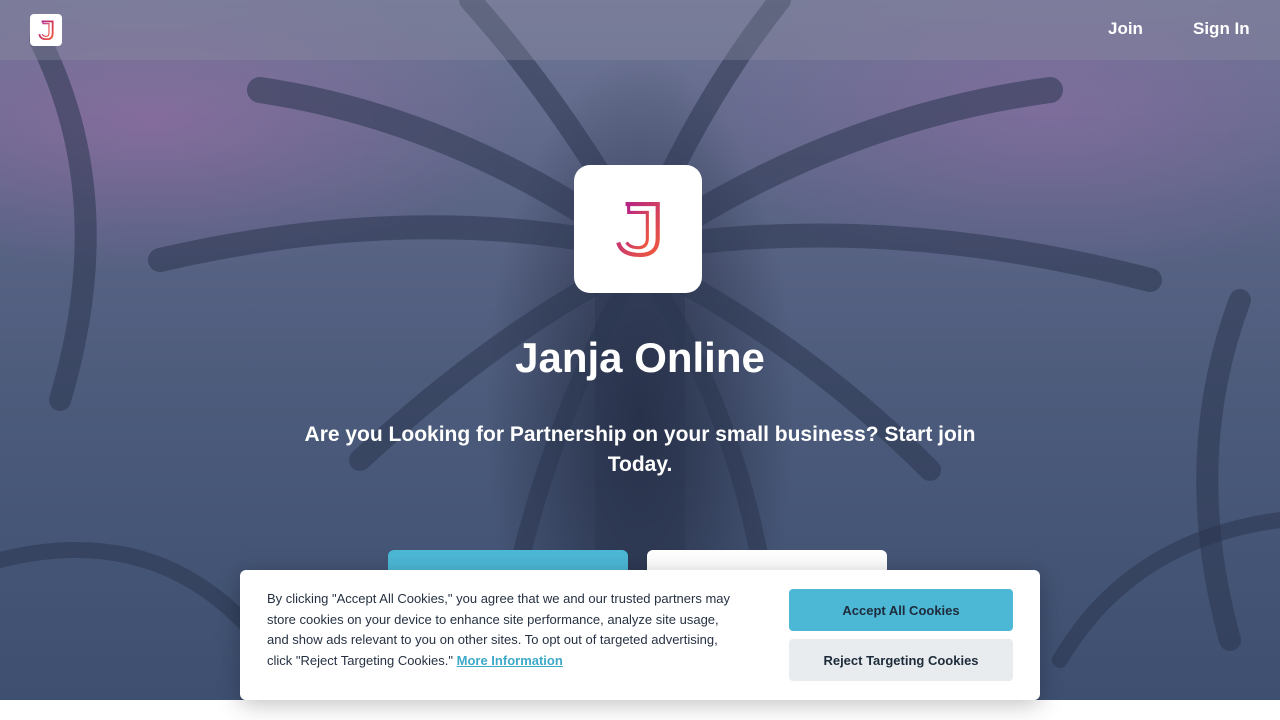 The height and width of the screenshot is (720, 1280). What do you see at coordinates (640, 357) in the screenshot?
I see `site-title: Janja Online` at bounding box center [640, 357].